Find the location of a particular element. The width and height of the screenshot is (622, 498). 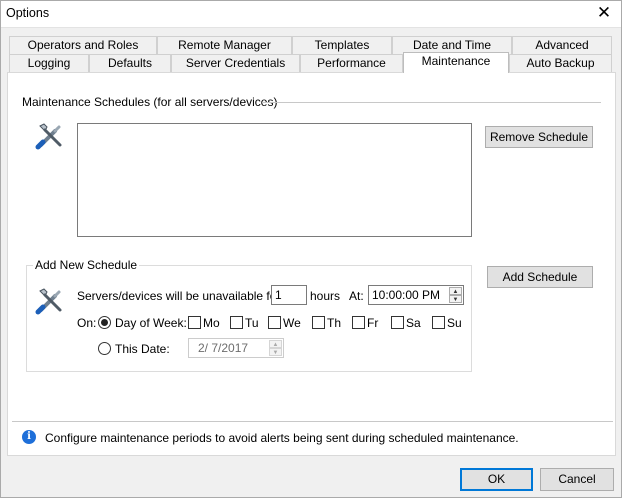

add-schedule-button: Add Schedule is located at coordinates (540, 277).